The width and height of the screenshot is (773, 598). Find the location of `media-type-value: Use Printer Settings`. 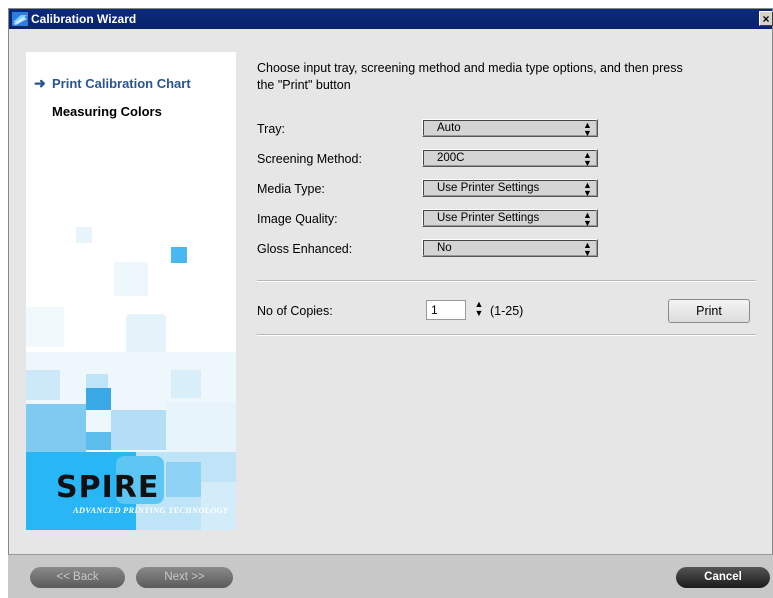

media-type-value: Use Printer Settings is located at coordinates (488, 188).